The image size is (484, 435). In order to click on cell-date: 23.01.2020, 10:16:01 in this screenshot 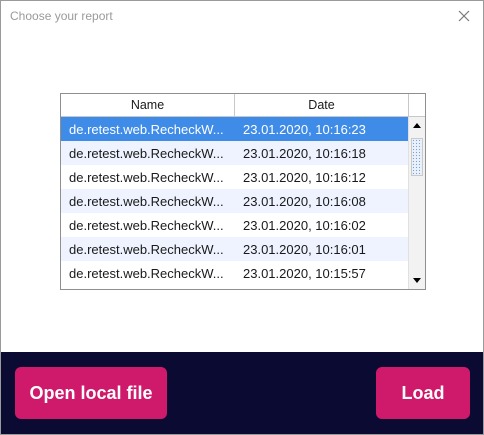, I will do `click(304, 249)`.